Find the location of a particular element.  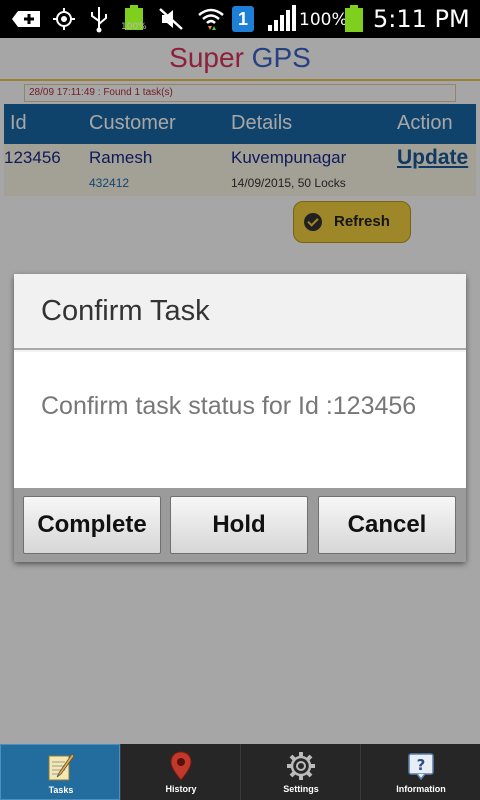

gear-icon is located at coordinates (301, 766).